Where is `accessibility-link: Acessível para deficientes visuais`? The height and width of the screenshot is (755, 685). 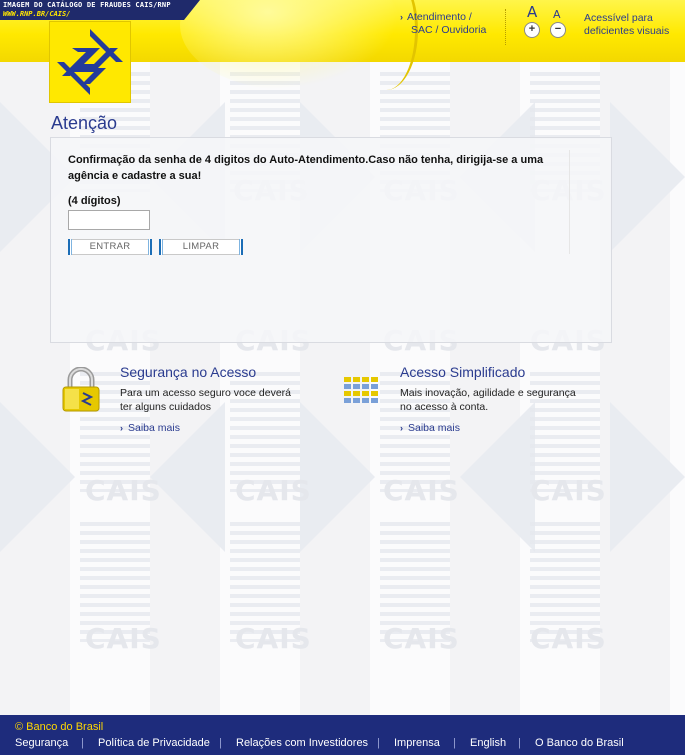 accessibility-link: Acessível para deficientes visuais is located at coordinates (634, 25).